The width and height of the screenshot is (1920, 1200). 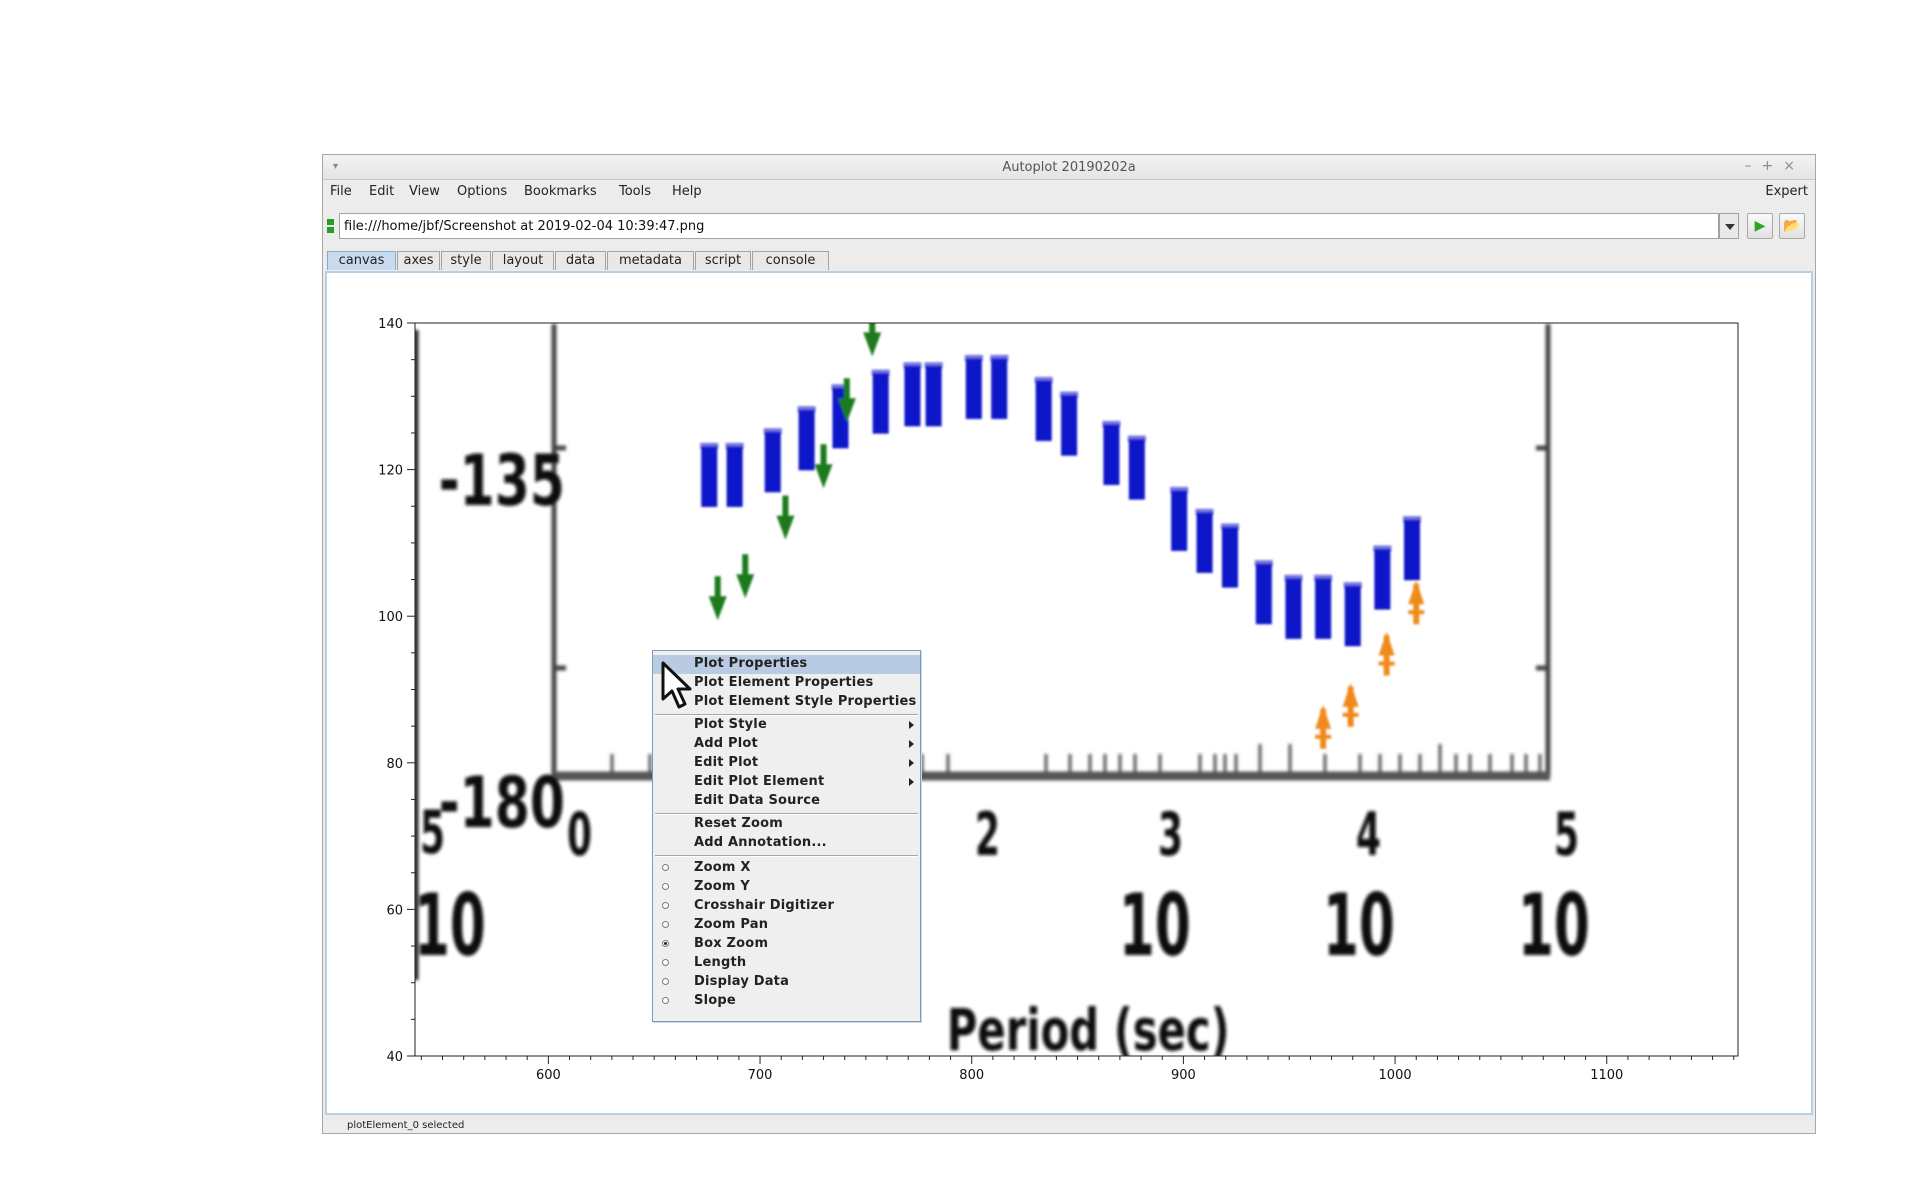 I want to click on y-axis: 40 60 80 100 120 140, so click(x=396, y=691).